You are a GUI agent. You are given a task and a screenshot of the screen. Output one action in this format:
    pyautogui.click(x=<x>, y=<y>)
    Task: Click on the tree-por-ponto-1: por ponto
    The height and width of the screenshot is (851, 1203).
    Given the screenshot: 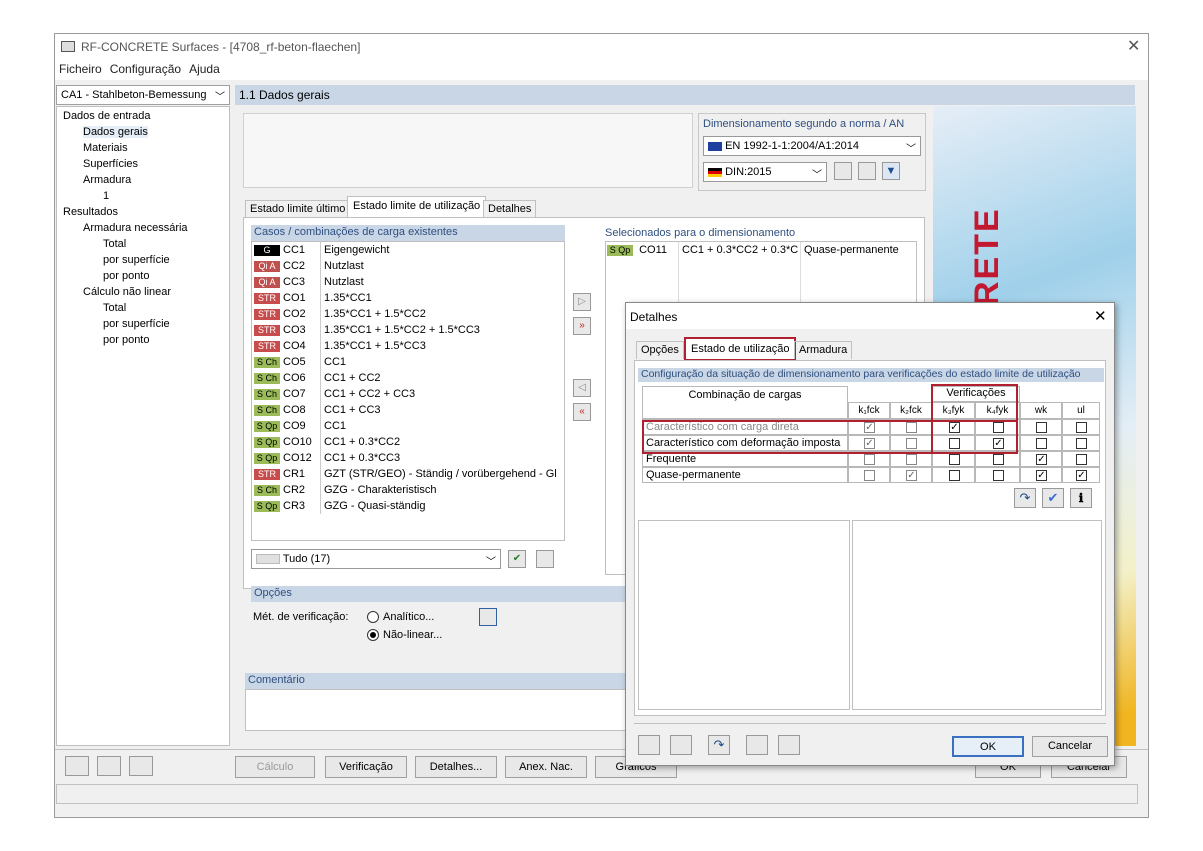 What is the action you would take?
    pyautogui.click(x=126, y=276)
    